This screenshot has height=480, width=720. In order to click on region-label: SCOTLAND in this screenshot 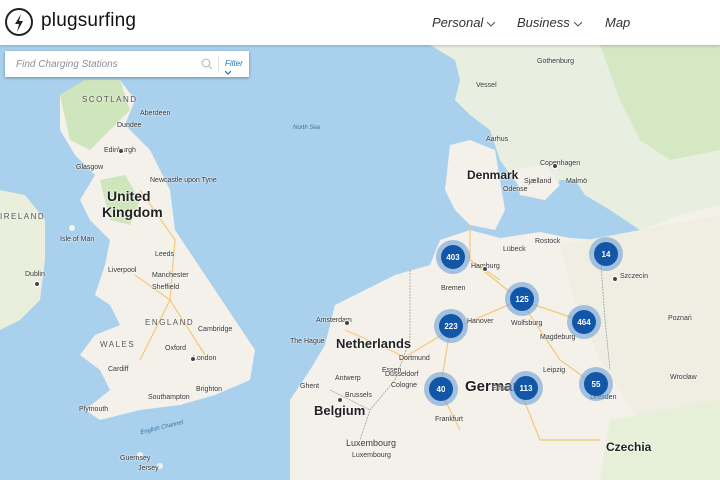, I will do `click(110, 99)`.